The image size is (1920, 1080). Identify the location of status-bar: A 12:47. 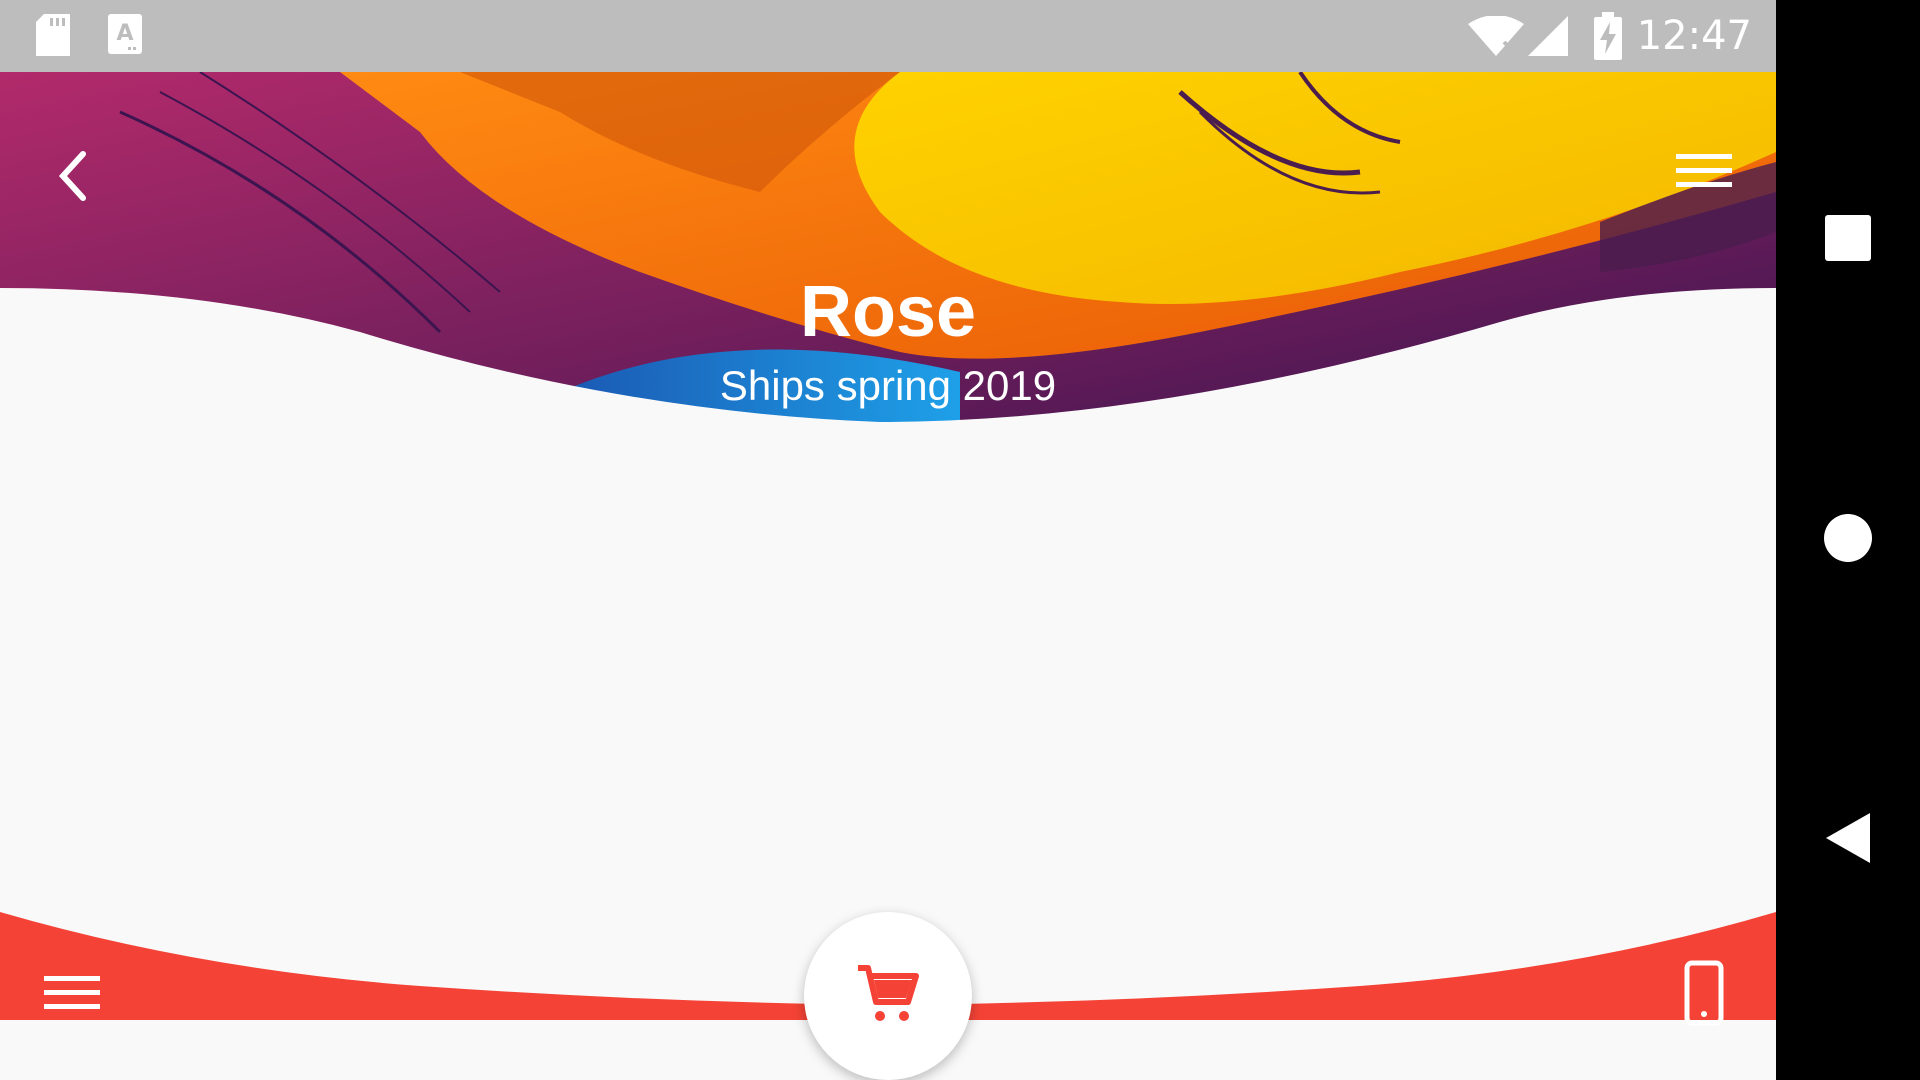
(888, 36).